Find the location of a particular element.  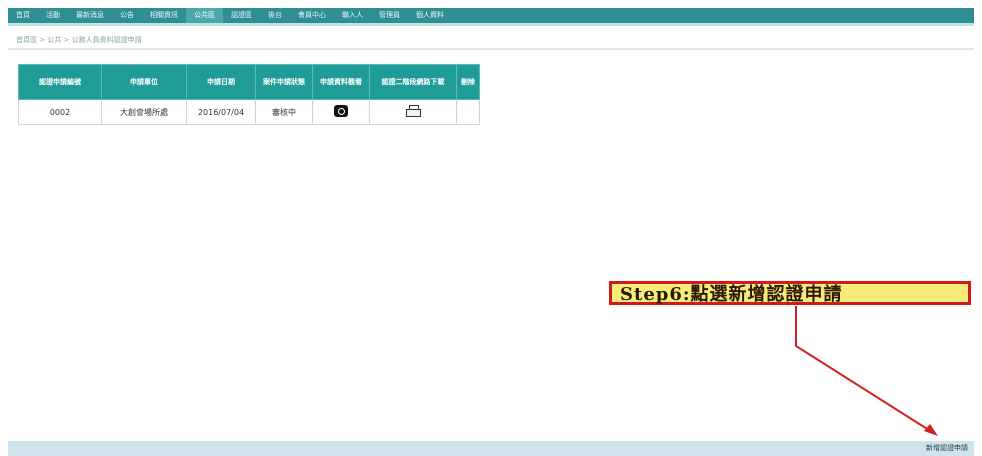

cell-id: 0002 is located at coordinates (60, 112).